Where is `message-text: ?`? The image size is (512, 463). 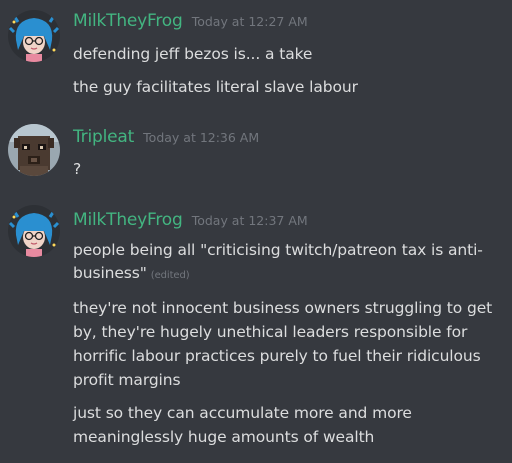 message-text: ? is located at coordinates (77, 169).